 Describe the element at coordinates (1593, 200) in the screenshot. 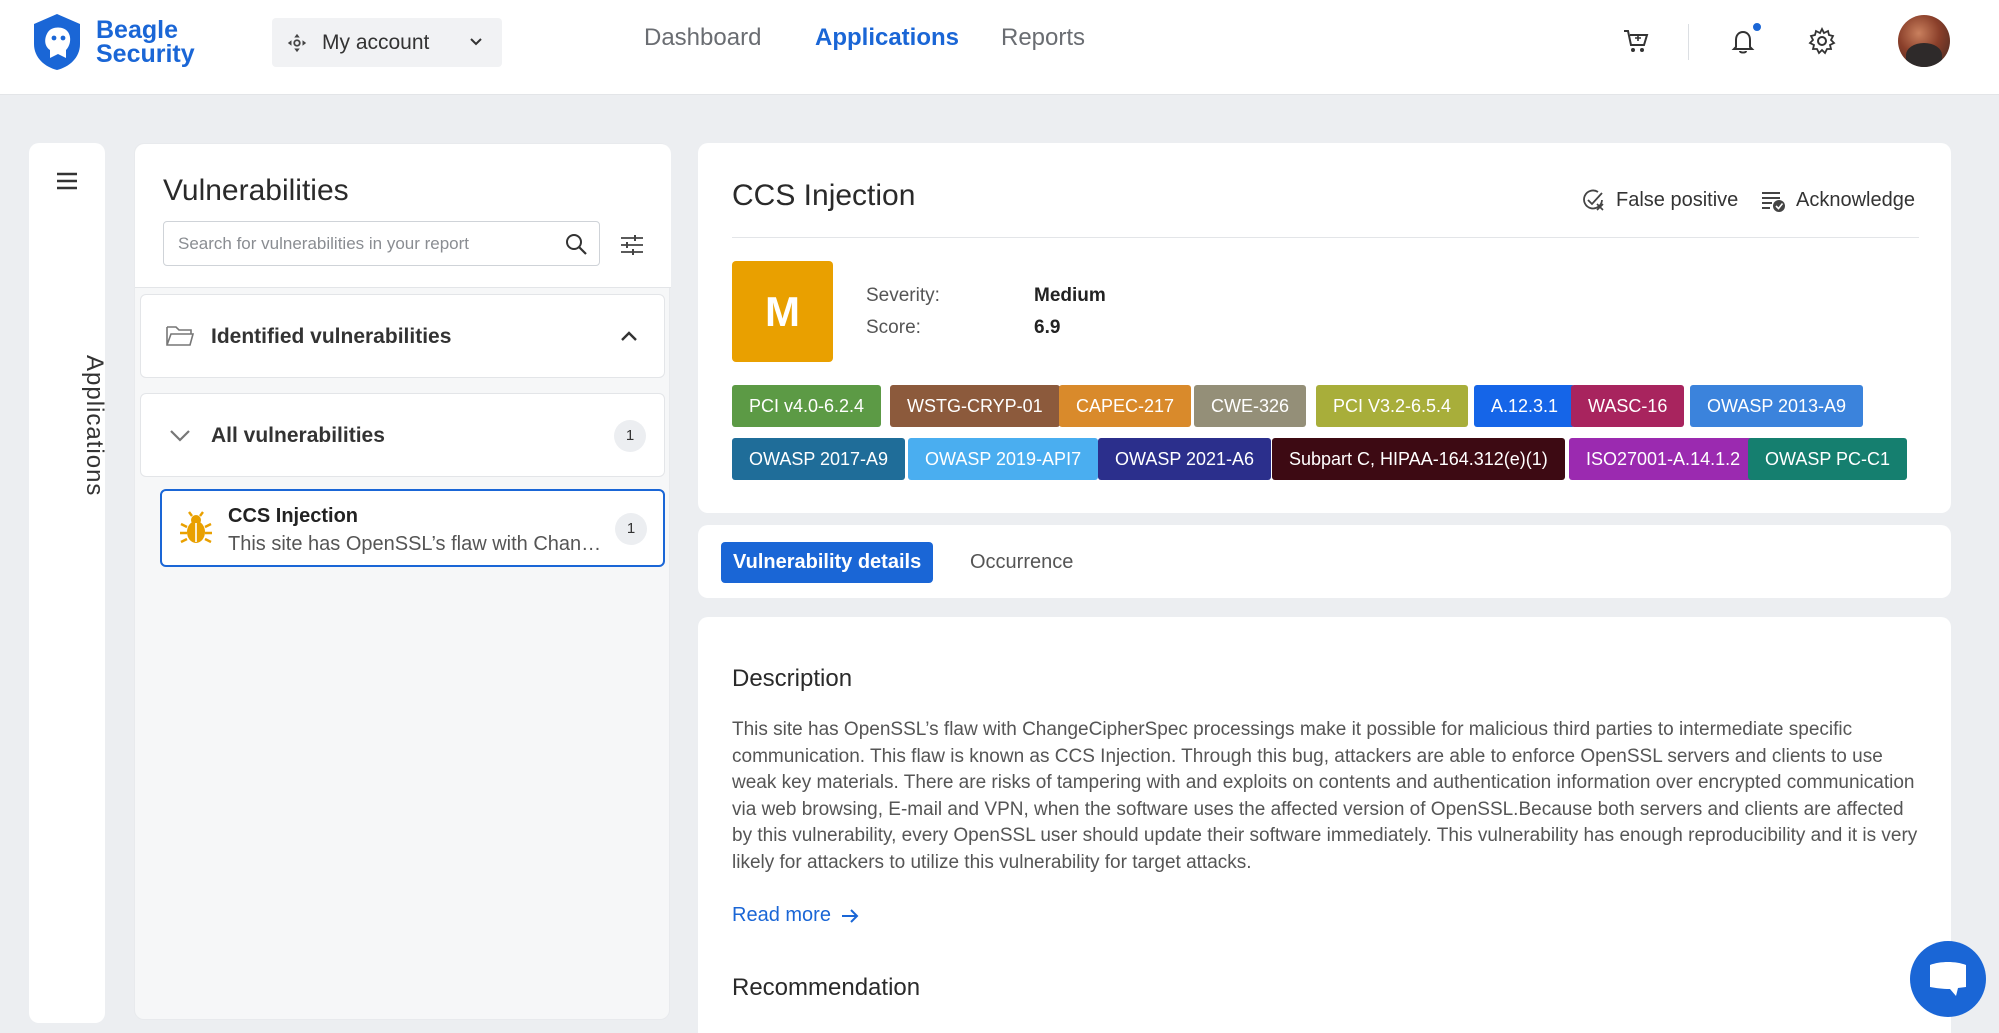

I see `false-positive-icon` at that location.